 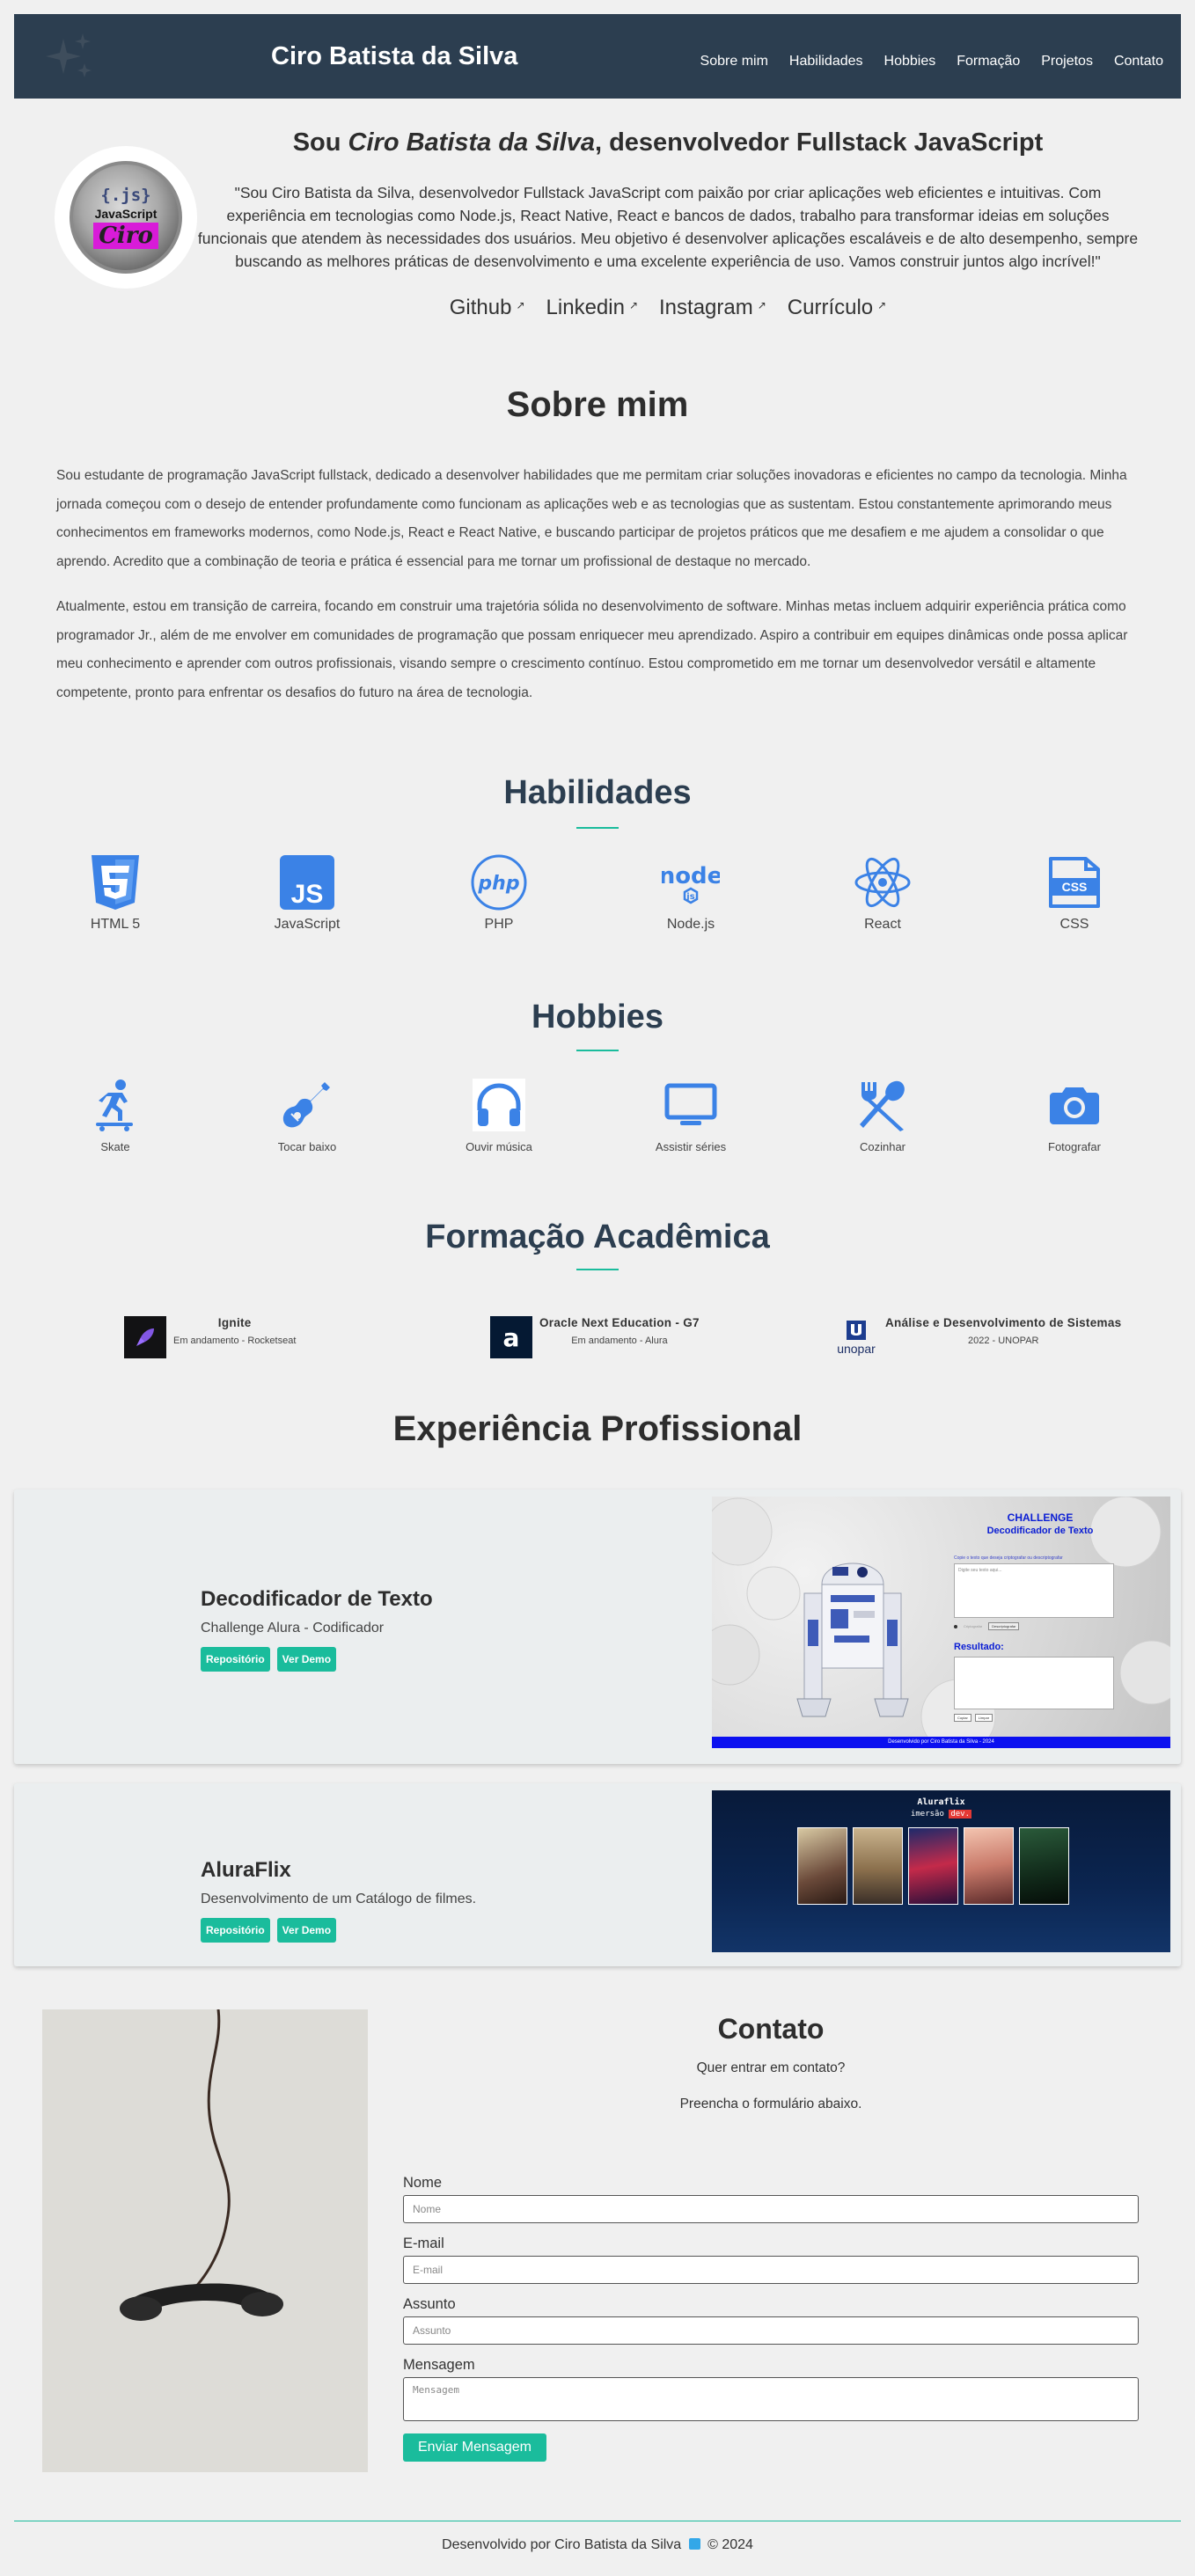 I want to click on preview-buttons: Criptografar Descriptografar, so click(x=987, y=1626).